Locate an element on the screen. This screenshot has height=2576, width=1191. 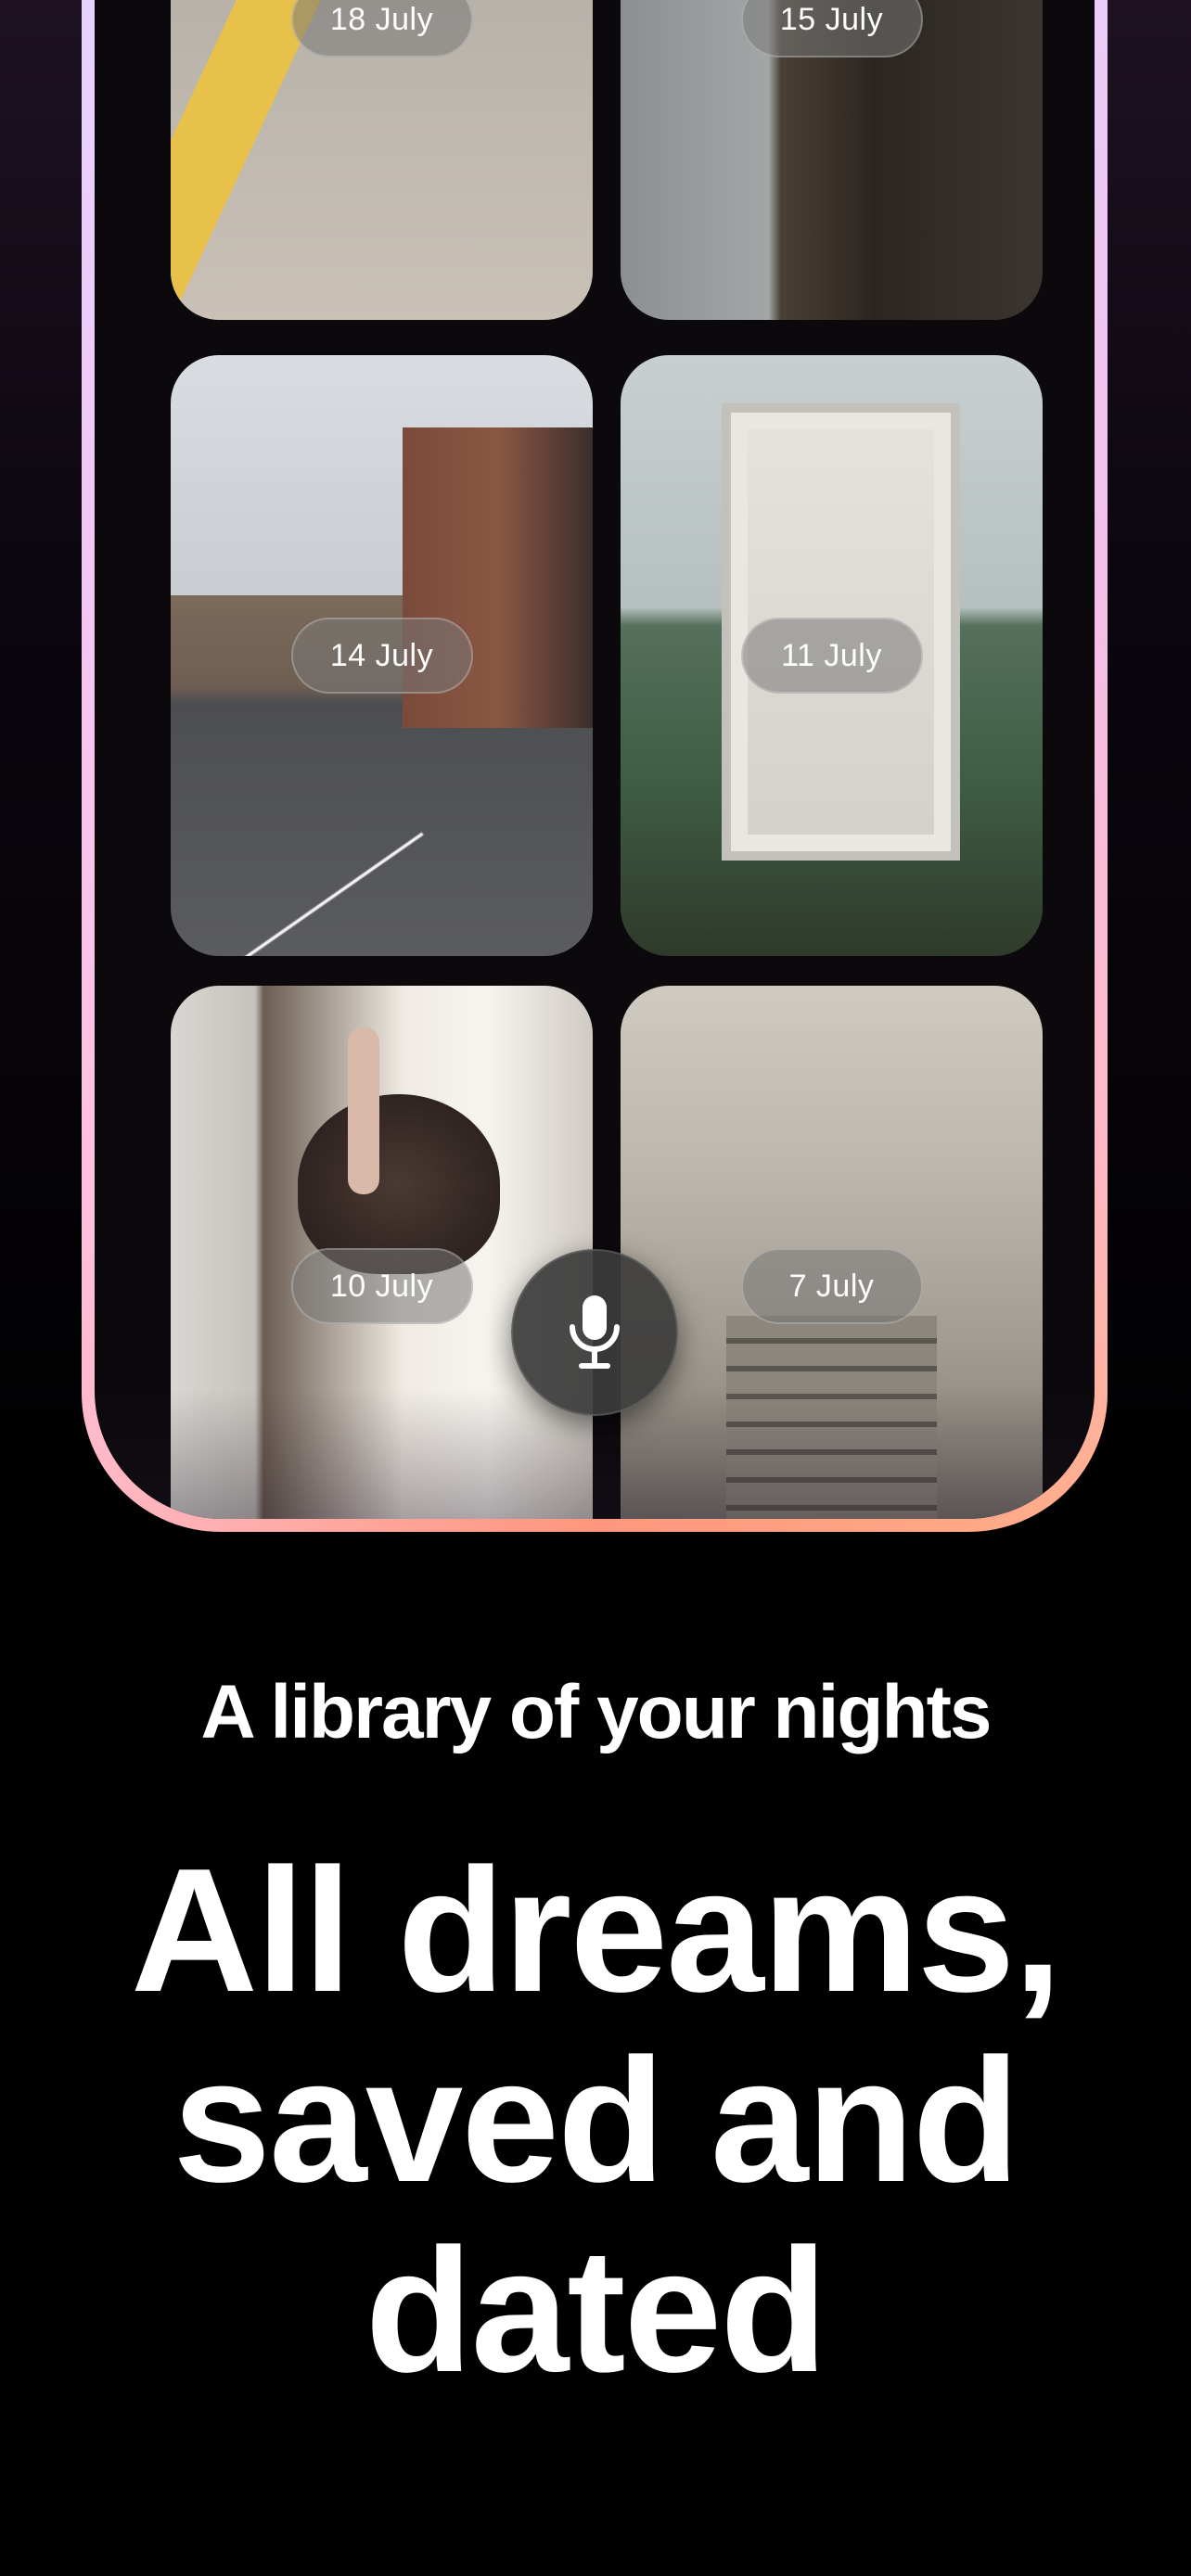
microphone-icon is located at coordinates (595, 1332).